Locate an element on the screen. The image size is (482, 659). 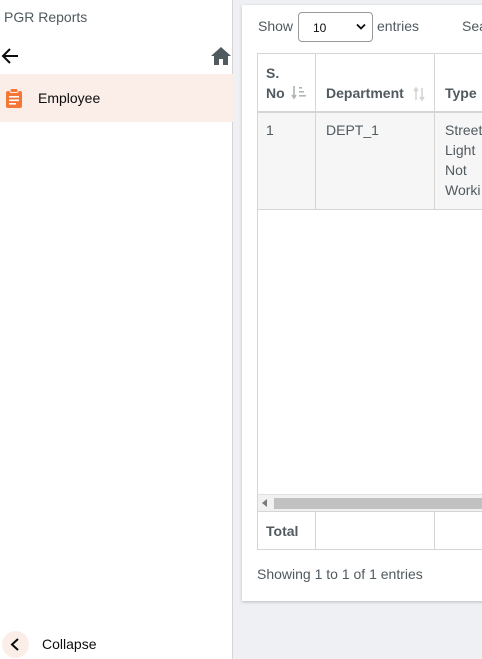
table-header-row: S. No Department Type is located at coordinates (370, 83).